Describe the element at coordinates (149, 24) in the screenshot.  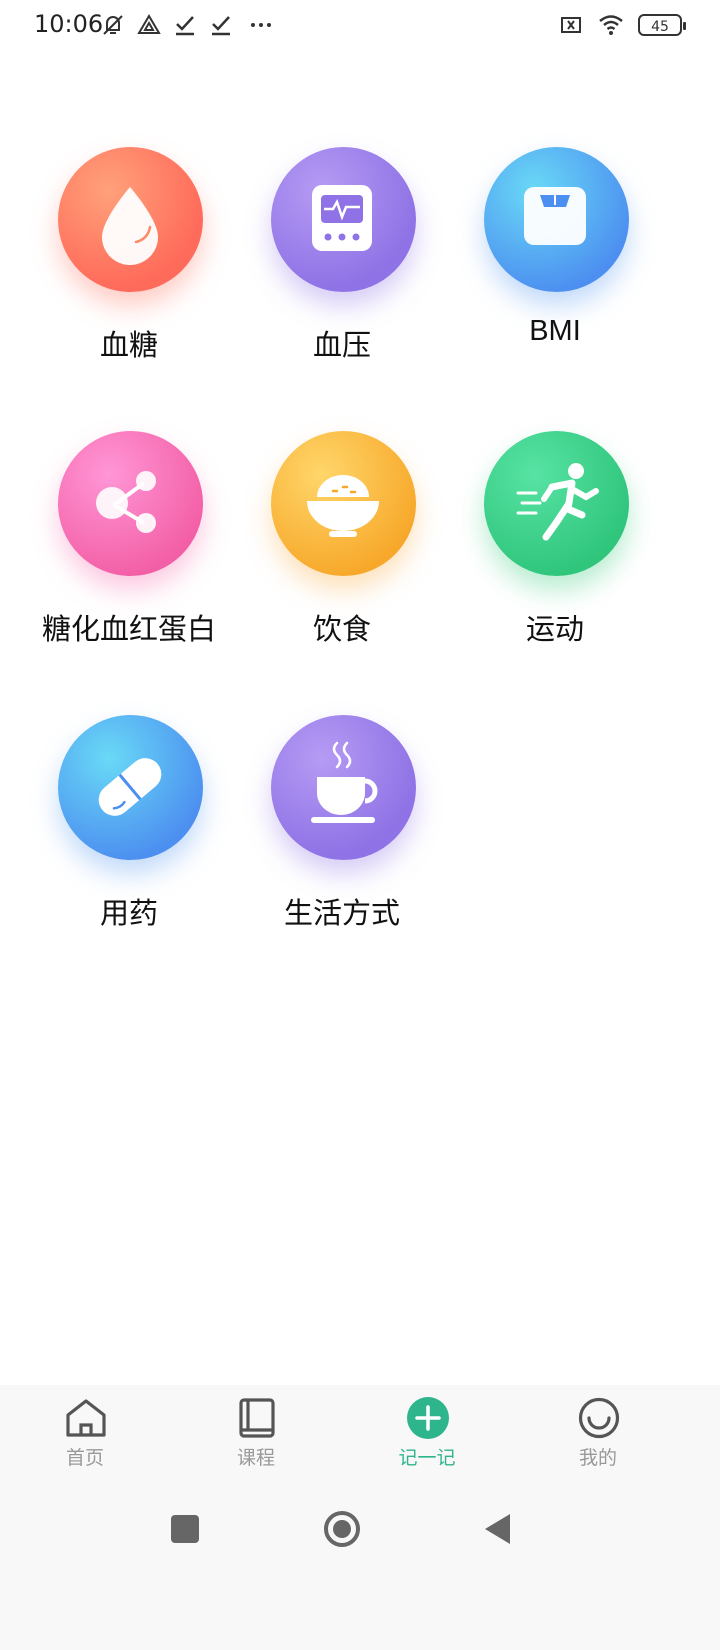
I see `app-icon` at that location.